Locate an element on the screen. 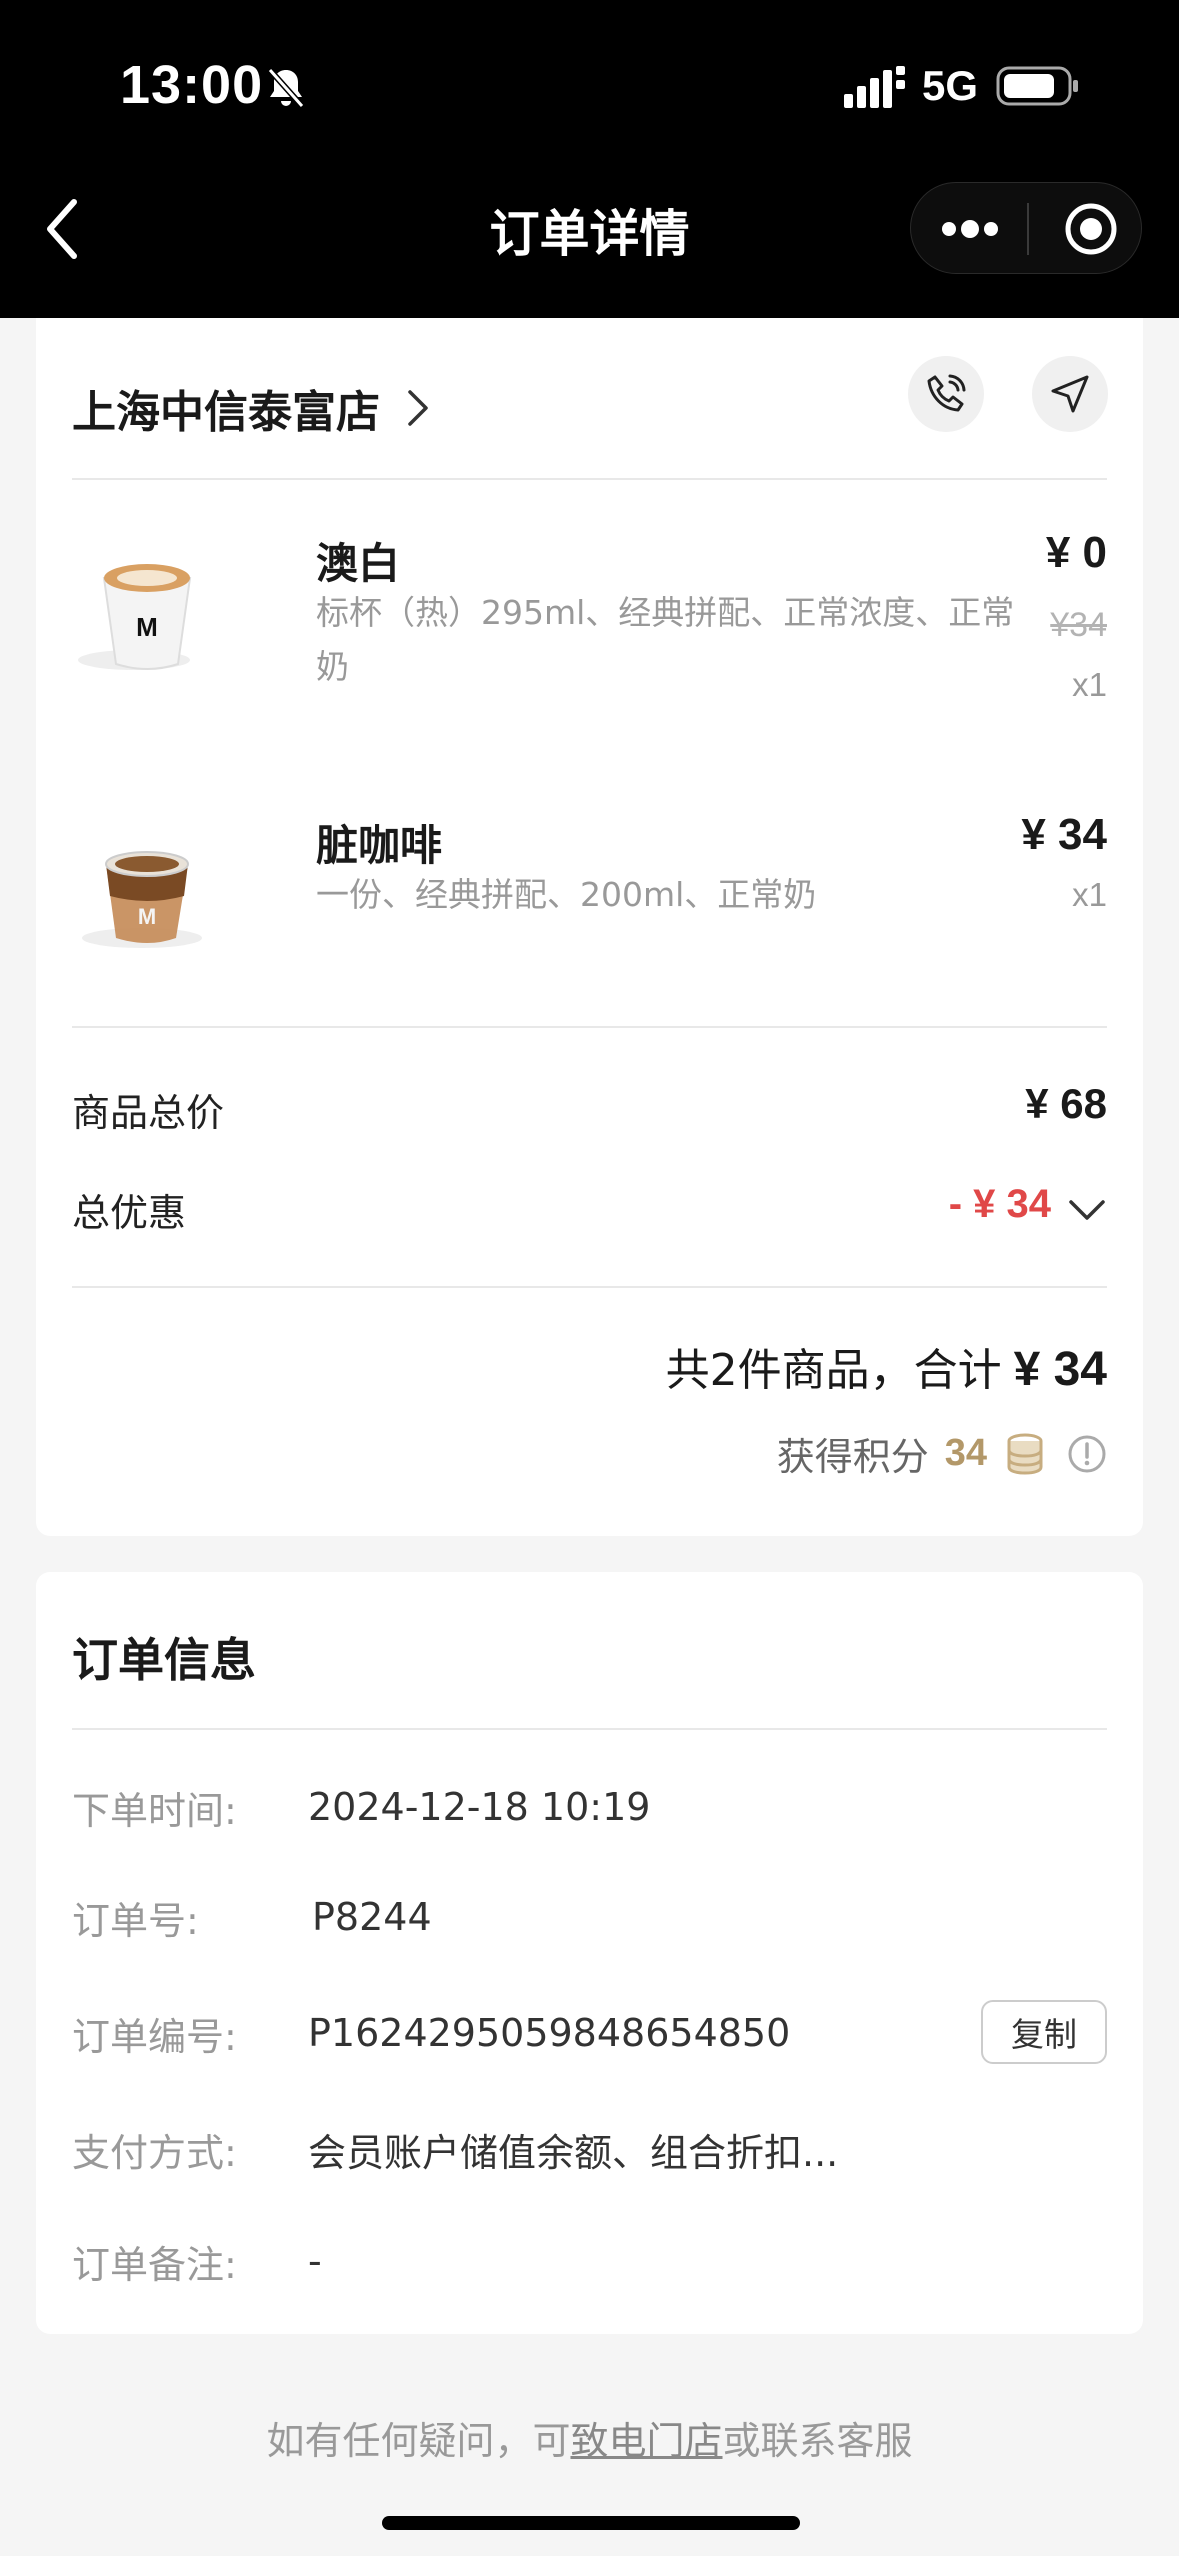 This screenshot has width=1179, height=2556. more-icon is located at coordinates (970, 229).